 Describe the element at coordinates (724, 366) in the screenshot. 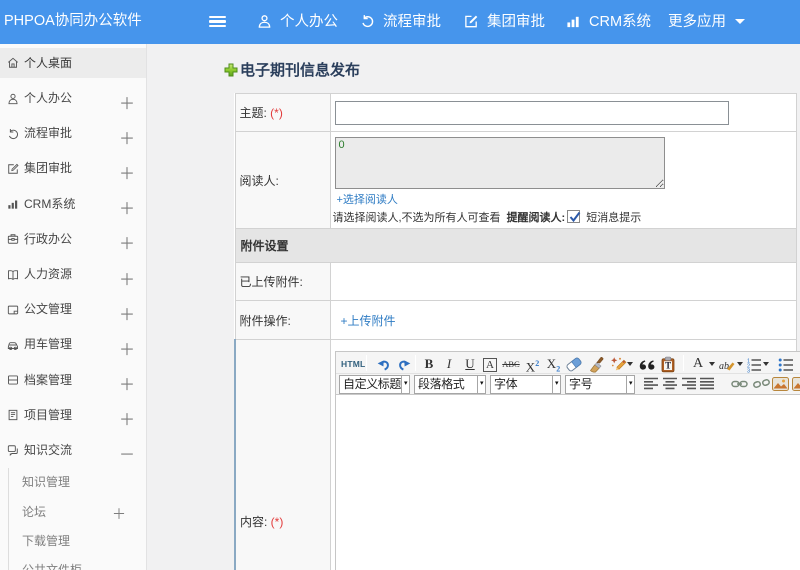

I see `svg-text: ab` at that location.